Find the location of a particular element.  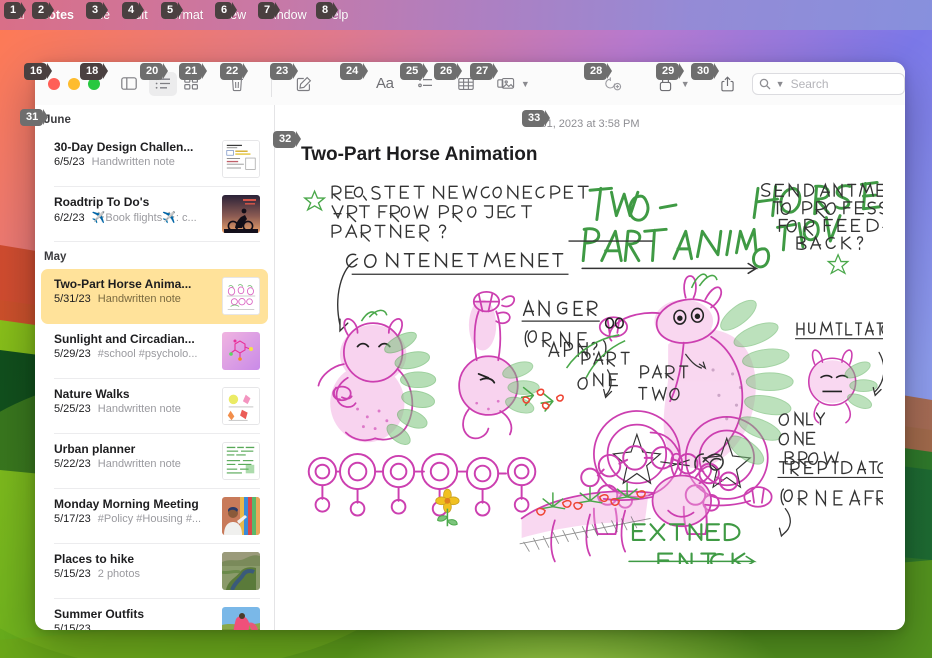

search-input: ▼ Search is located at coordinates (828, 83).